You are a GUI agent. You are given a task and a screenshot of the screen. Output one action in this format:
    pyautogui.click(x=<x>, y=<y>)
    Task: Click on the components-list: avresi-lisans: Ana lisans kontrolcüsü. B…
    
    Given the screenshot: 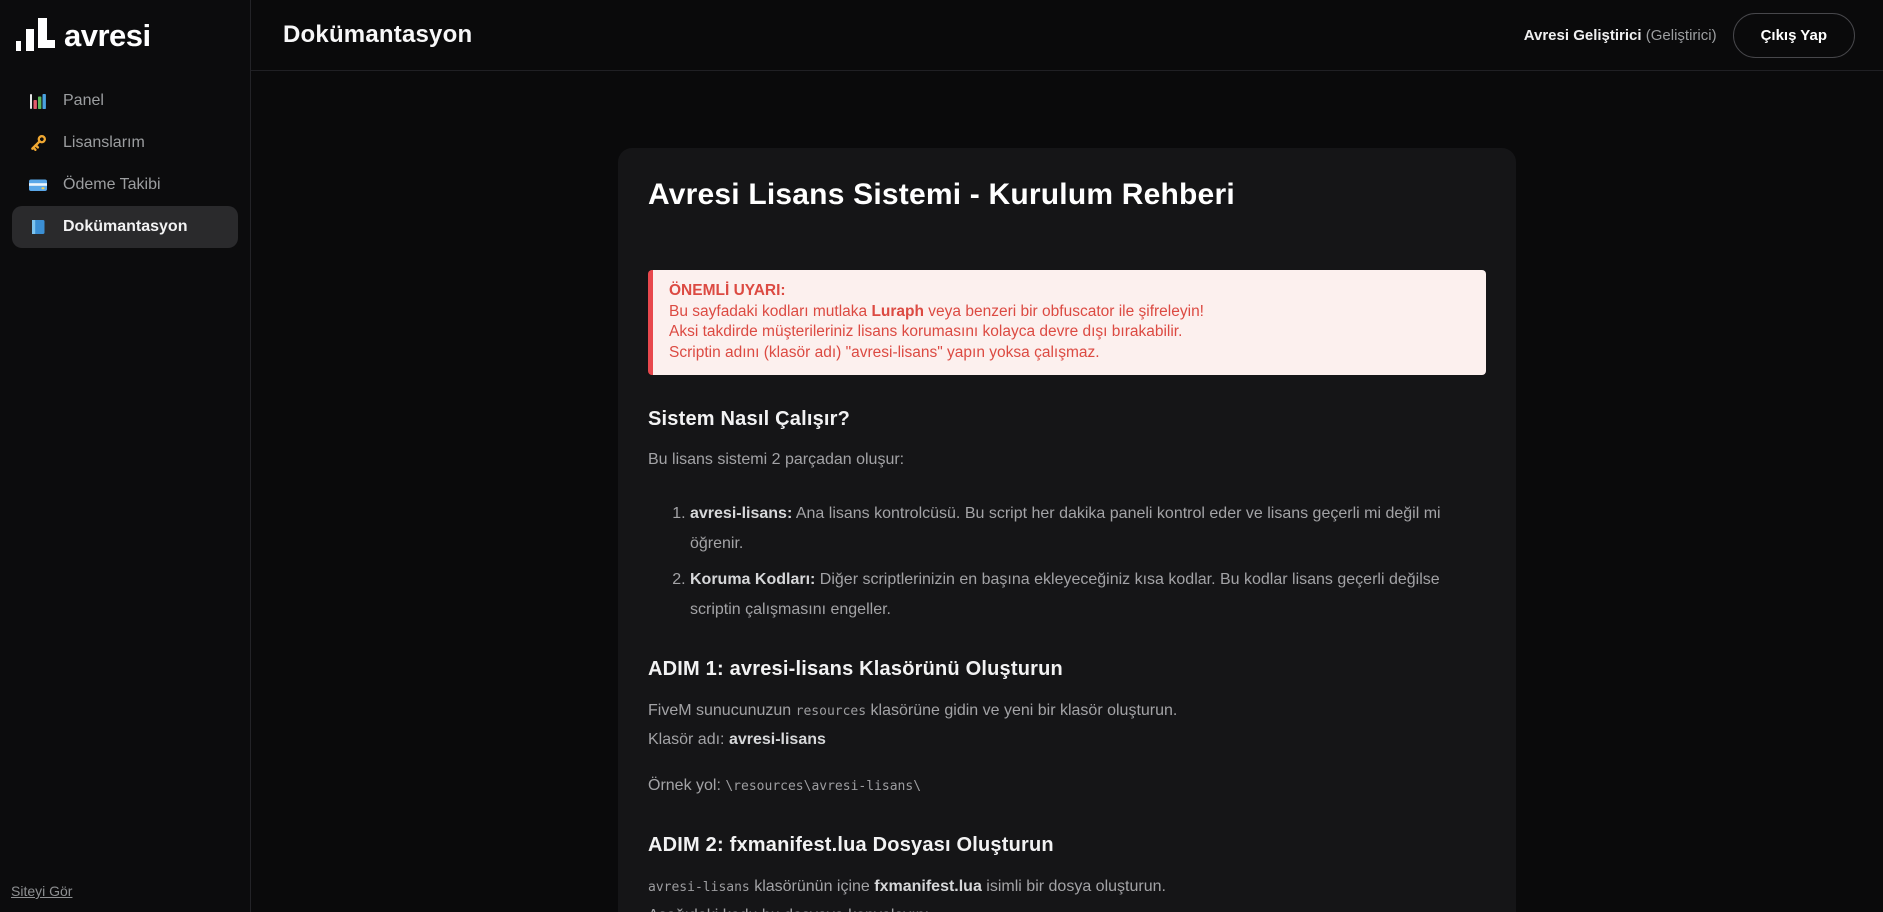 What is the action you would take?
    pyautogui.click(x=1067, y=562)
    